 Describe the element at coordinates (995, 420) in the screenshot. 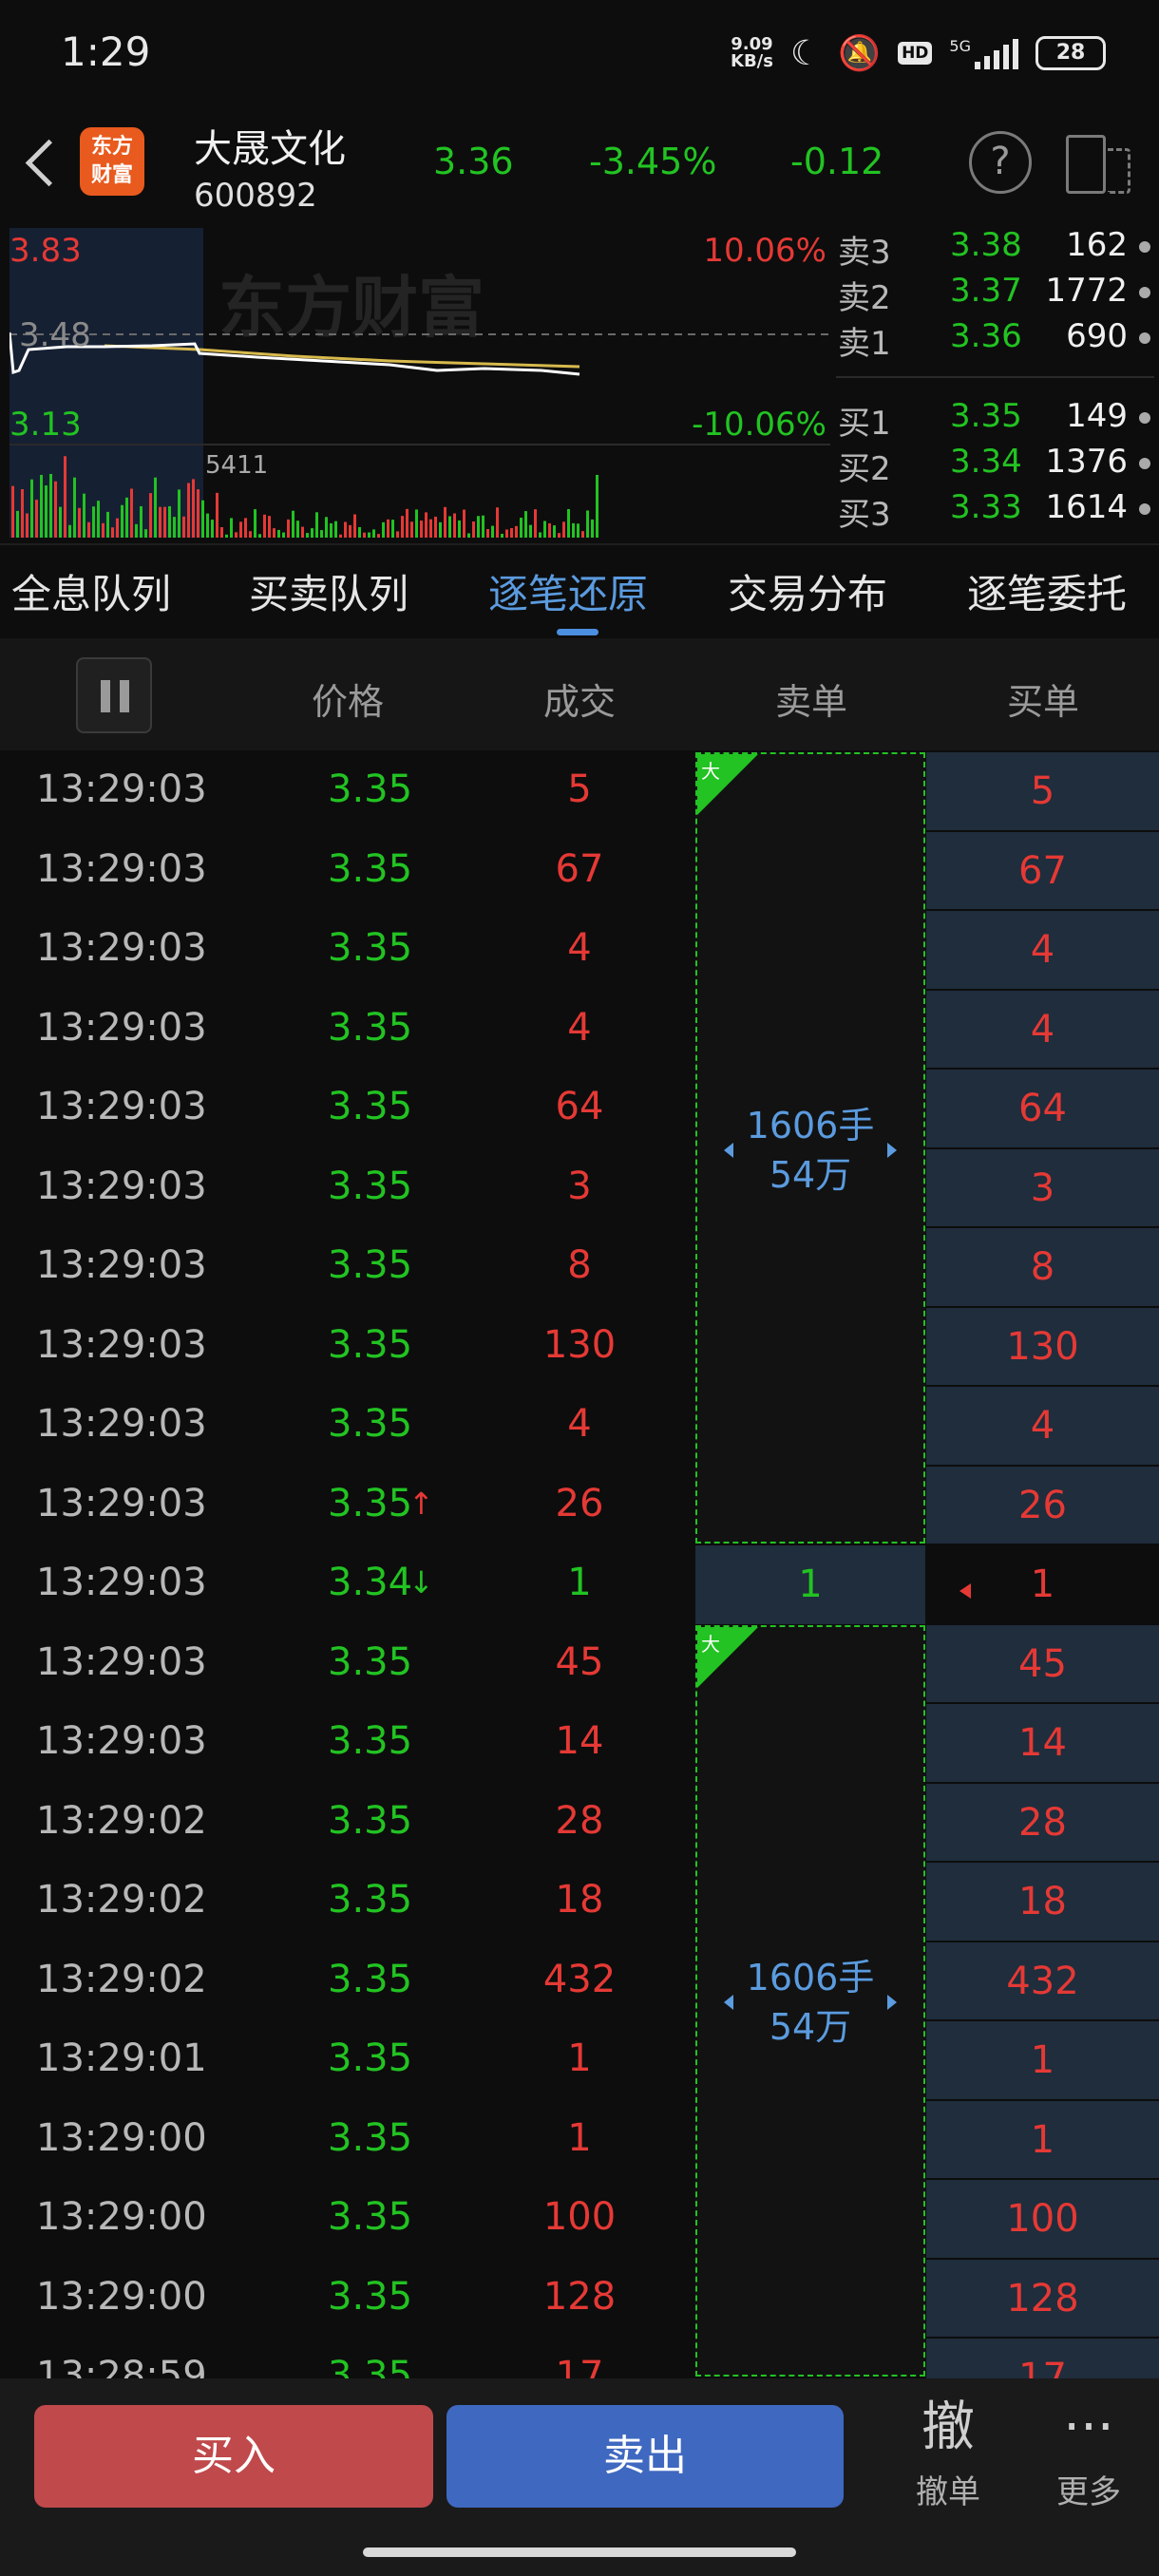

I see `bid-row-1: 买1 3.35 149` at that location.